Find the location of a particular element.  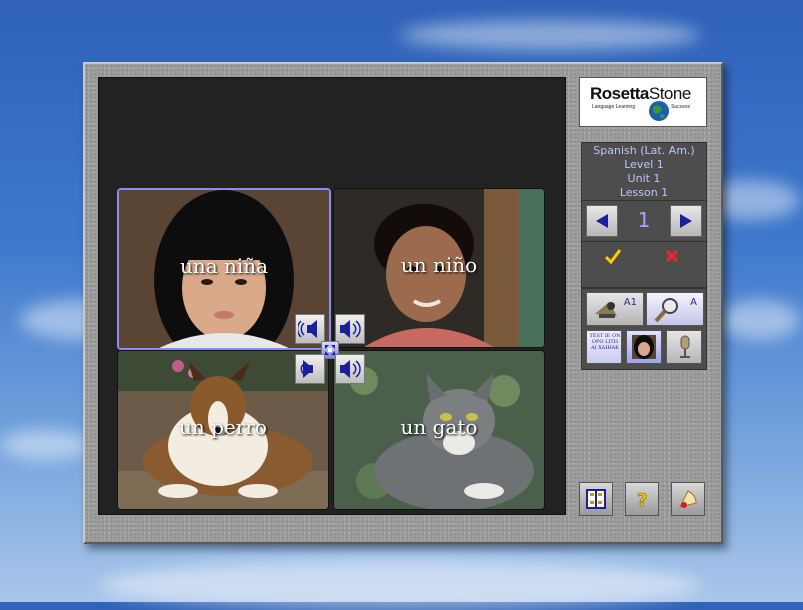

play-girl-audio-button is located at coordinates (310, 329).